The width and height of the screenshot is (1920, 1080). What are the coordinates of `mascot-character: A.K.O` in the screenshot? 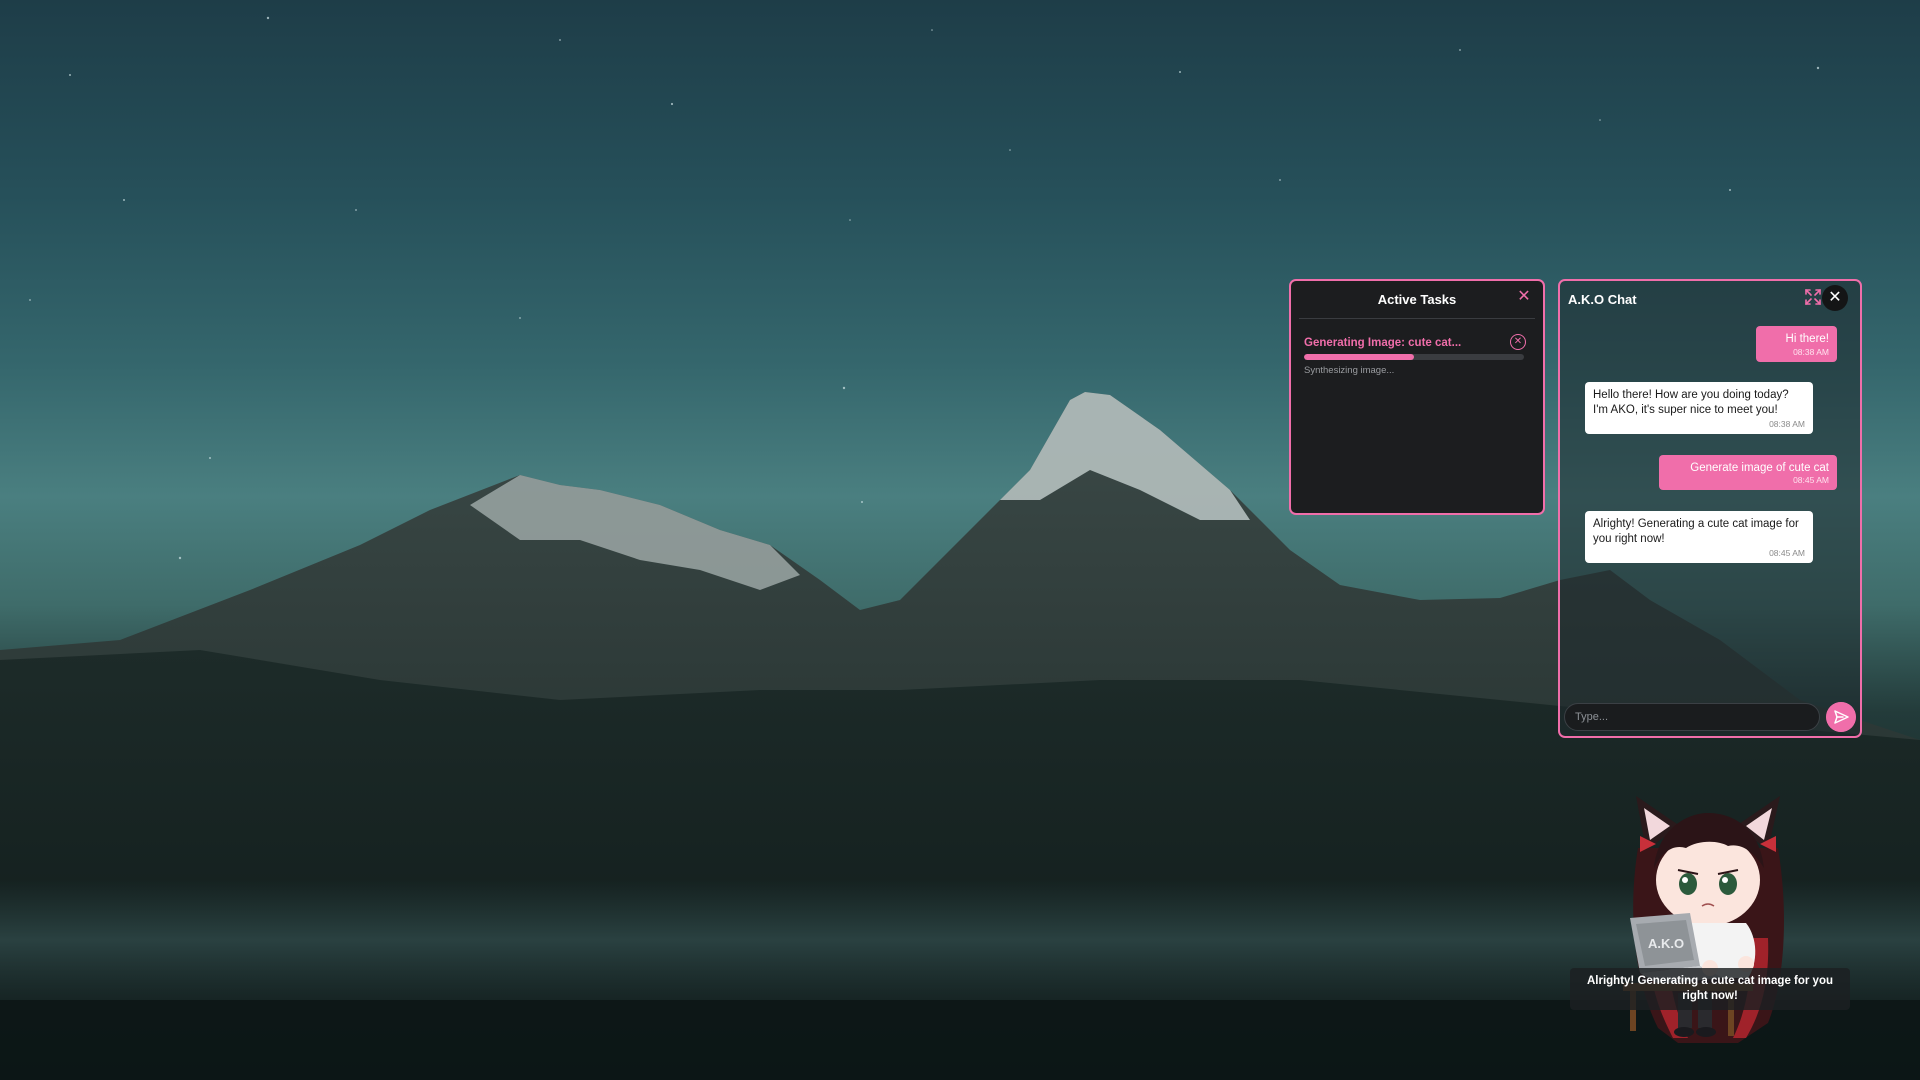 It's located at (1703, 919).